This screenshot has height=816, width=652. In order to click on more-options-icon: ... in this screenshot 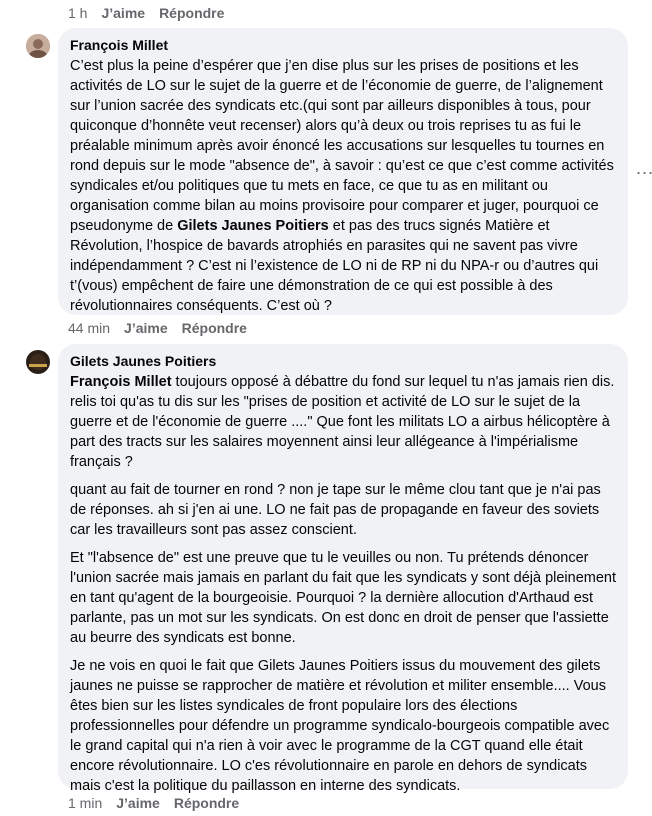, I will do `click(644, 168)`.